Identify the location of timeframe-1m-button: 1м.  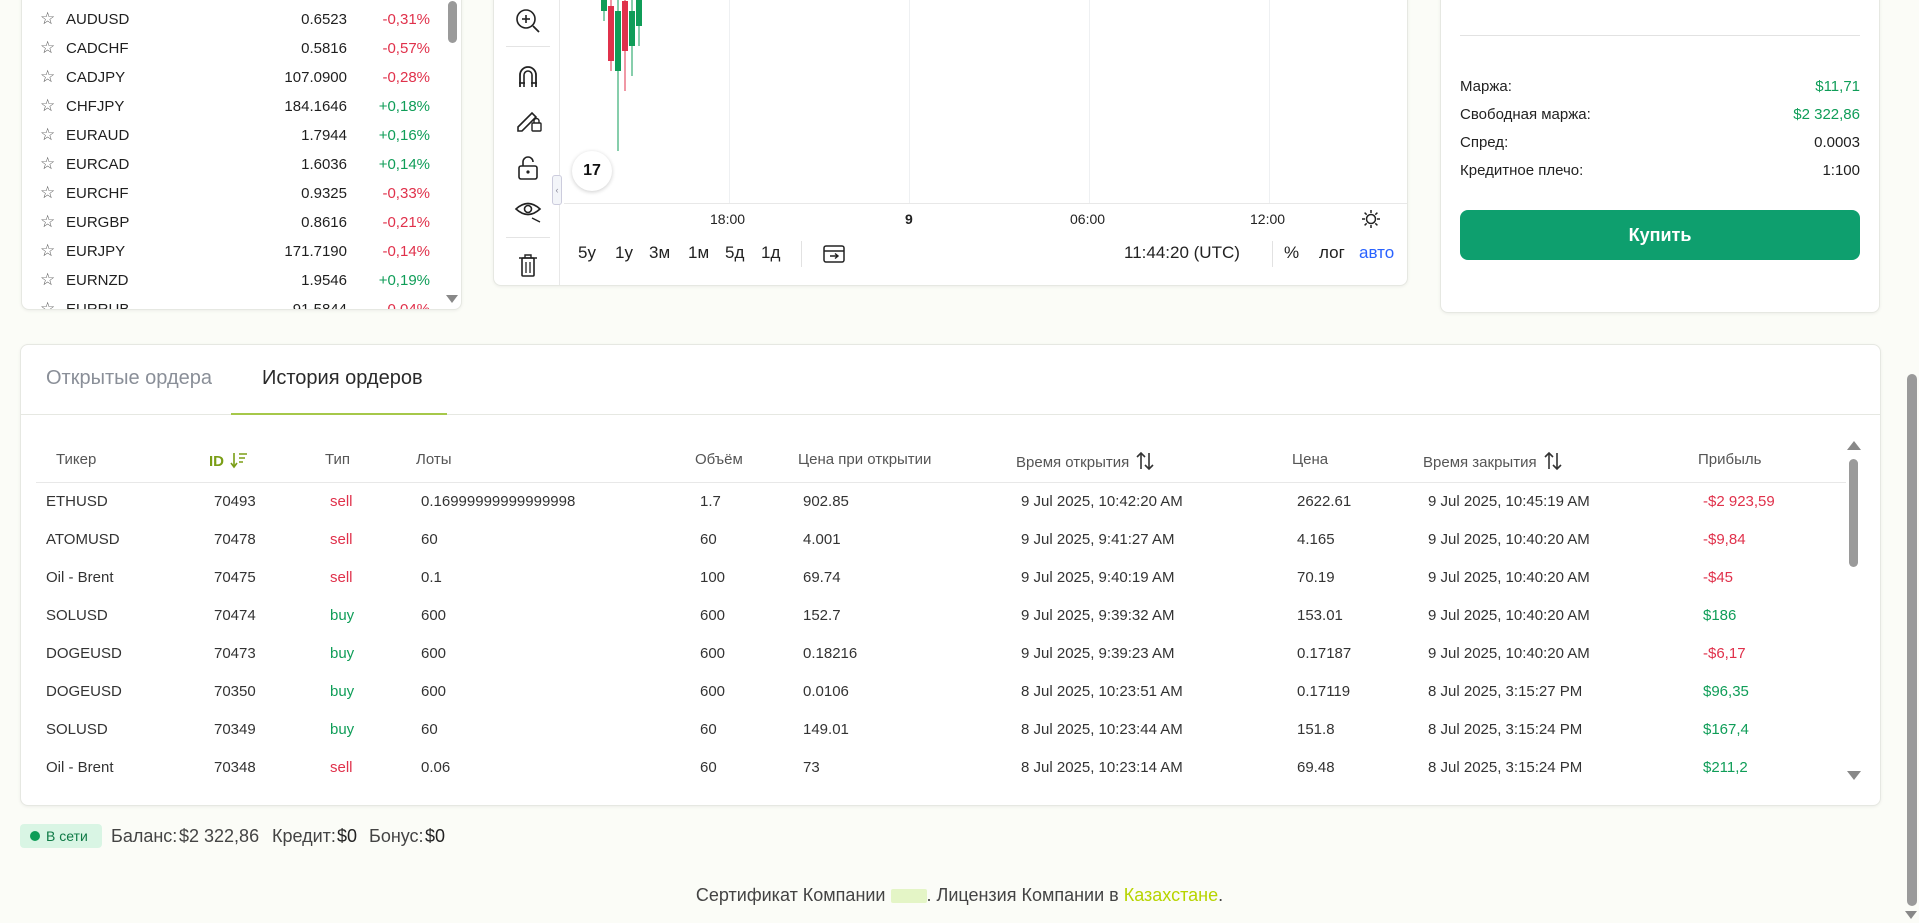
(698, 253).